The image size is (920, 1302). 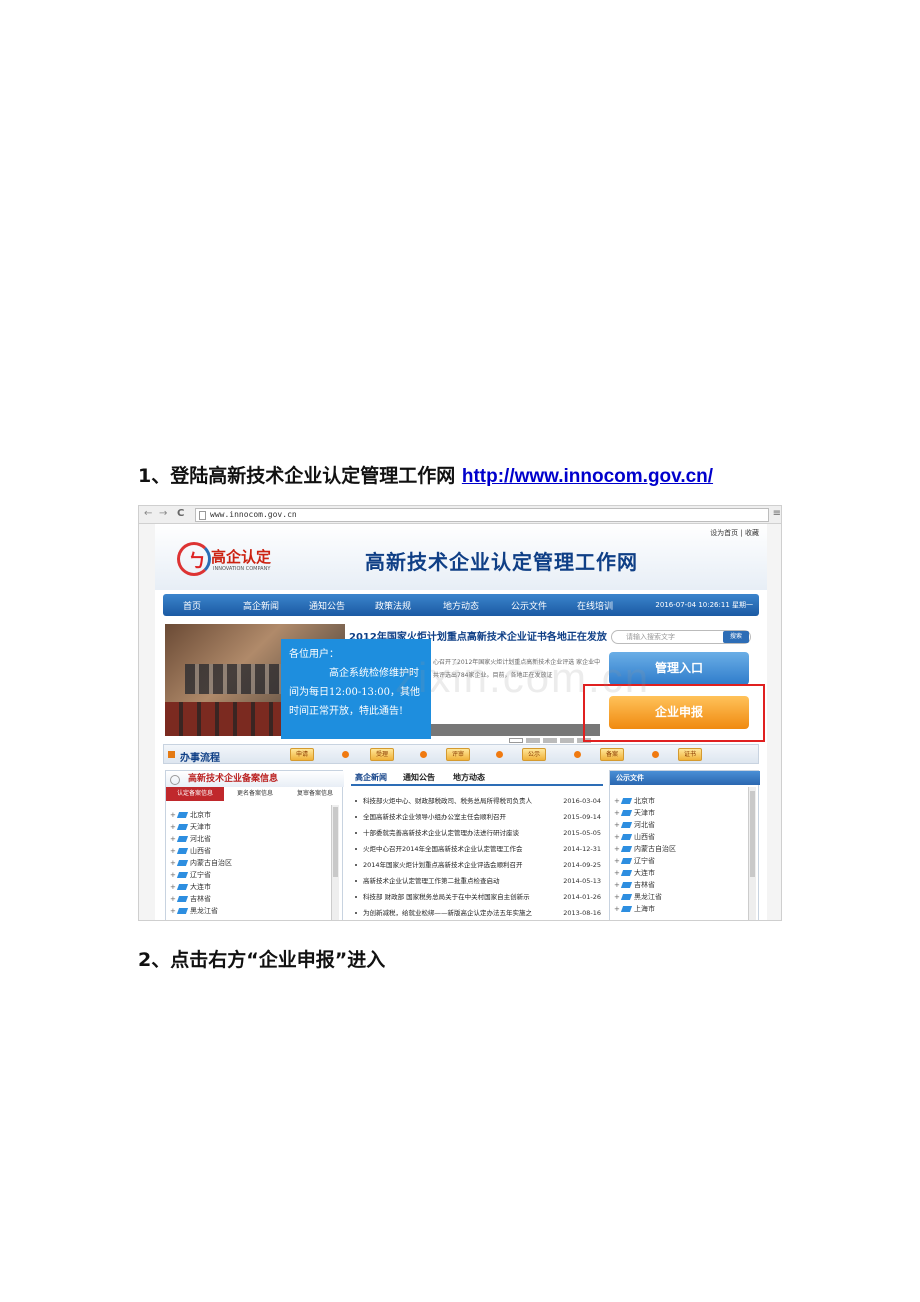 What do you see at coordinates (582, 881) in the screenshot?
I see `news-date: 2014-05-13` at bounding box center [582, 881].